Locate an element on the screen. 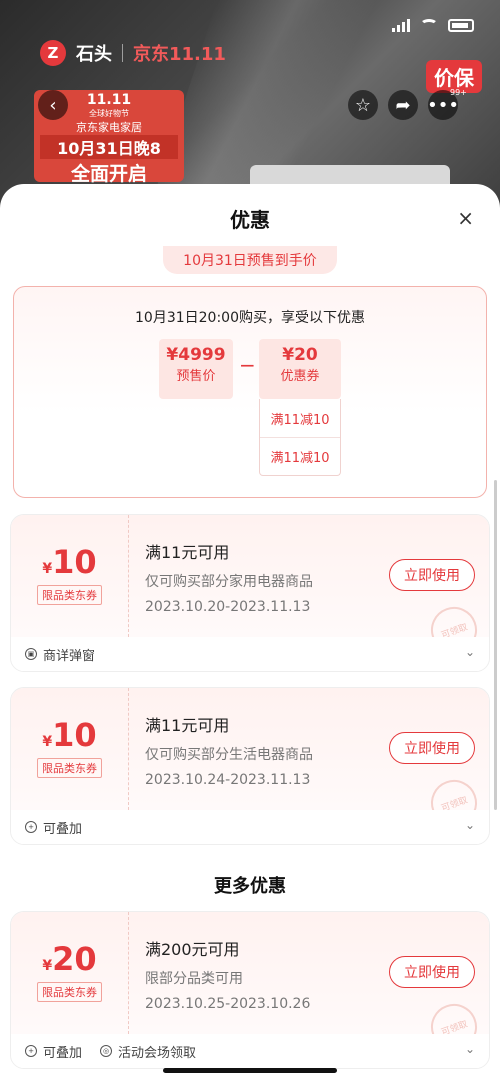 Image resolution: width=500 pixels, height=1082 pixels. coupon-validity: 2023.10.25-2023.10.26 is located at coordinates (228, 1004).